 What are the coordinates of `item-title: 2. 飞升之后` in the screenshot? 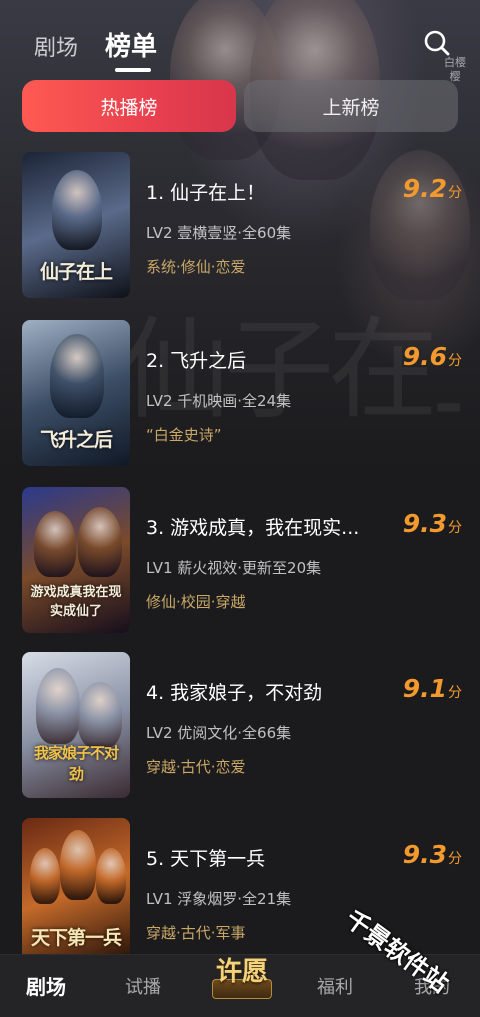 It's located at (196, 361).